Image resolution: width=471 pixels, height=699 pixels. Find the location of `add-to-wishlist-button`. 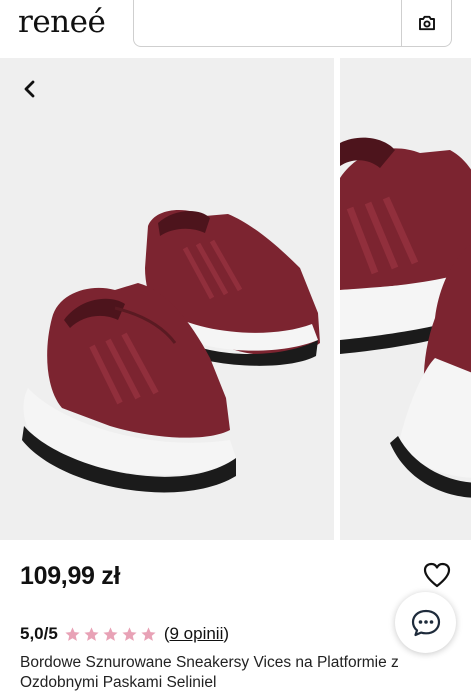

add-to-wishlist-button is located at coordinates (437, 575).